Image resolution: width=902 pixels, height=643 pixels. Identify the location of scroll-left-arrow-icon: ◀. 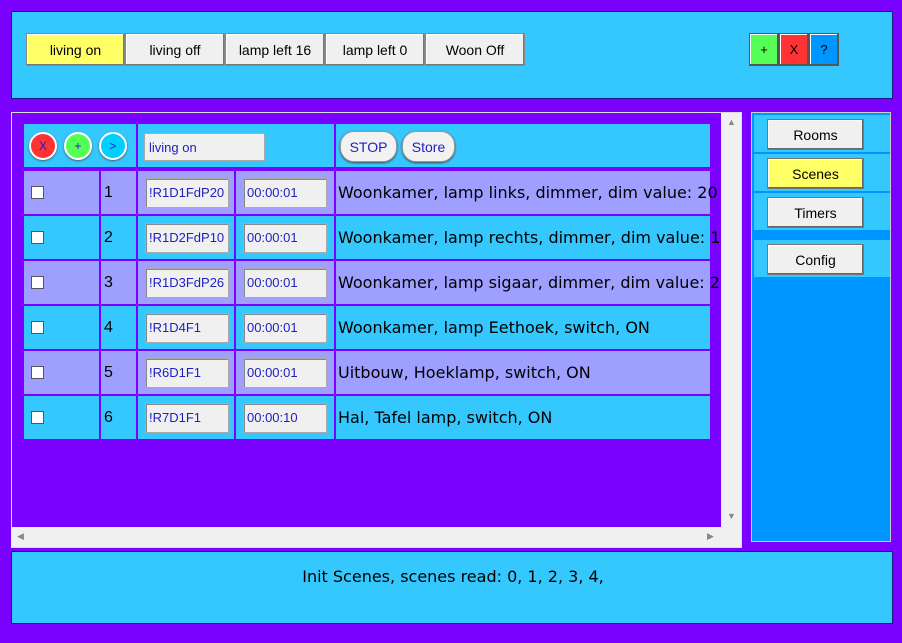
(20, 536).